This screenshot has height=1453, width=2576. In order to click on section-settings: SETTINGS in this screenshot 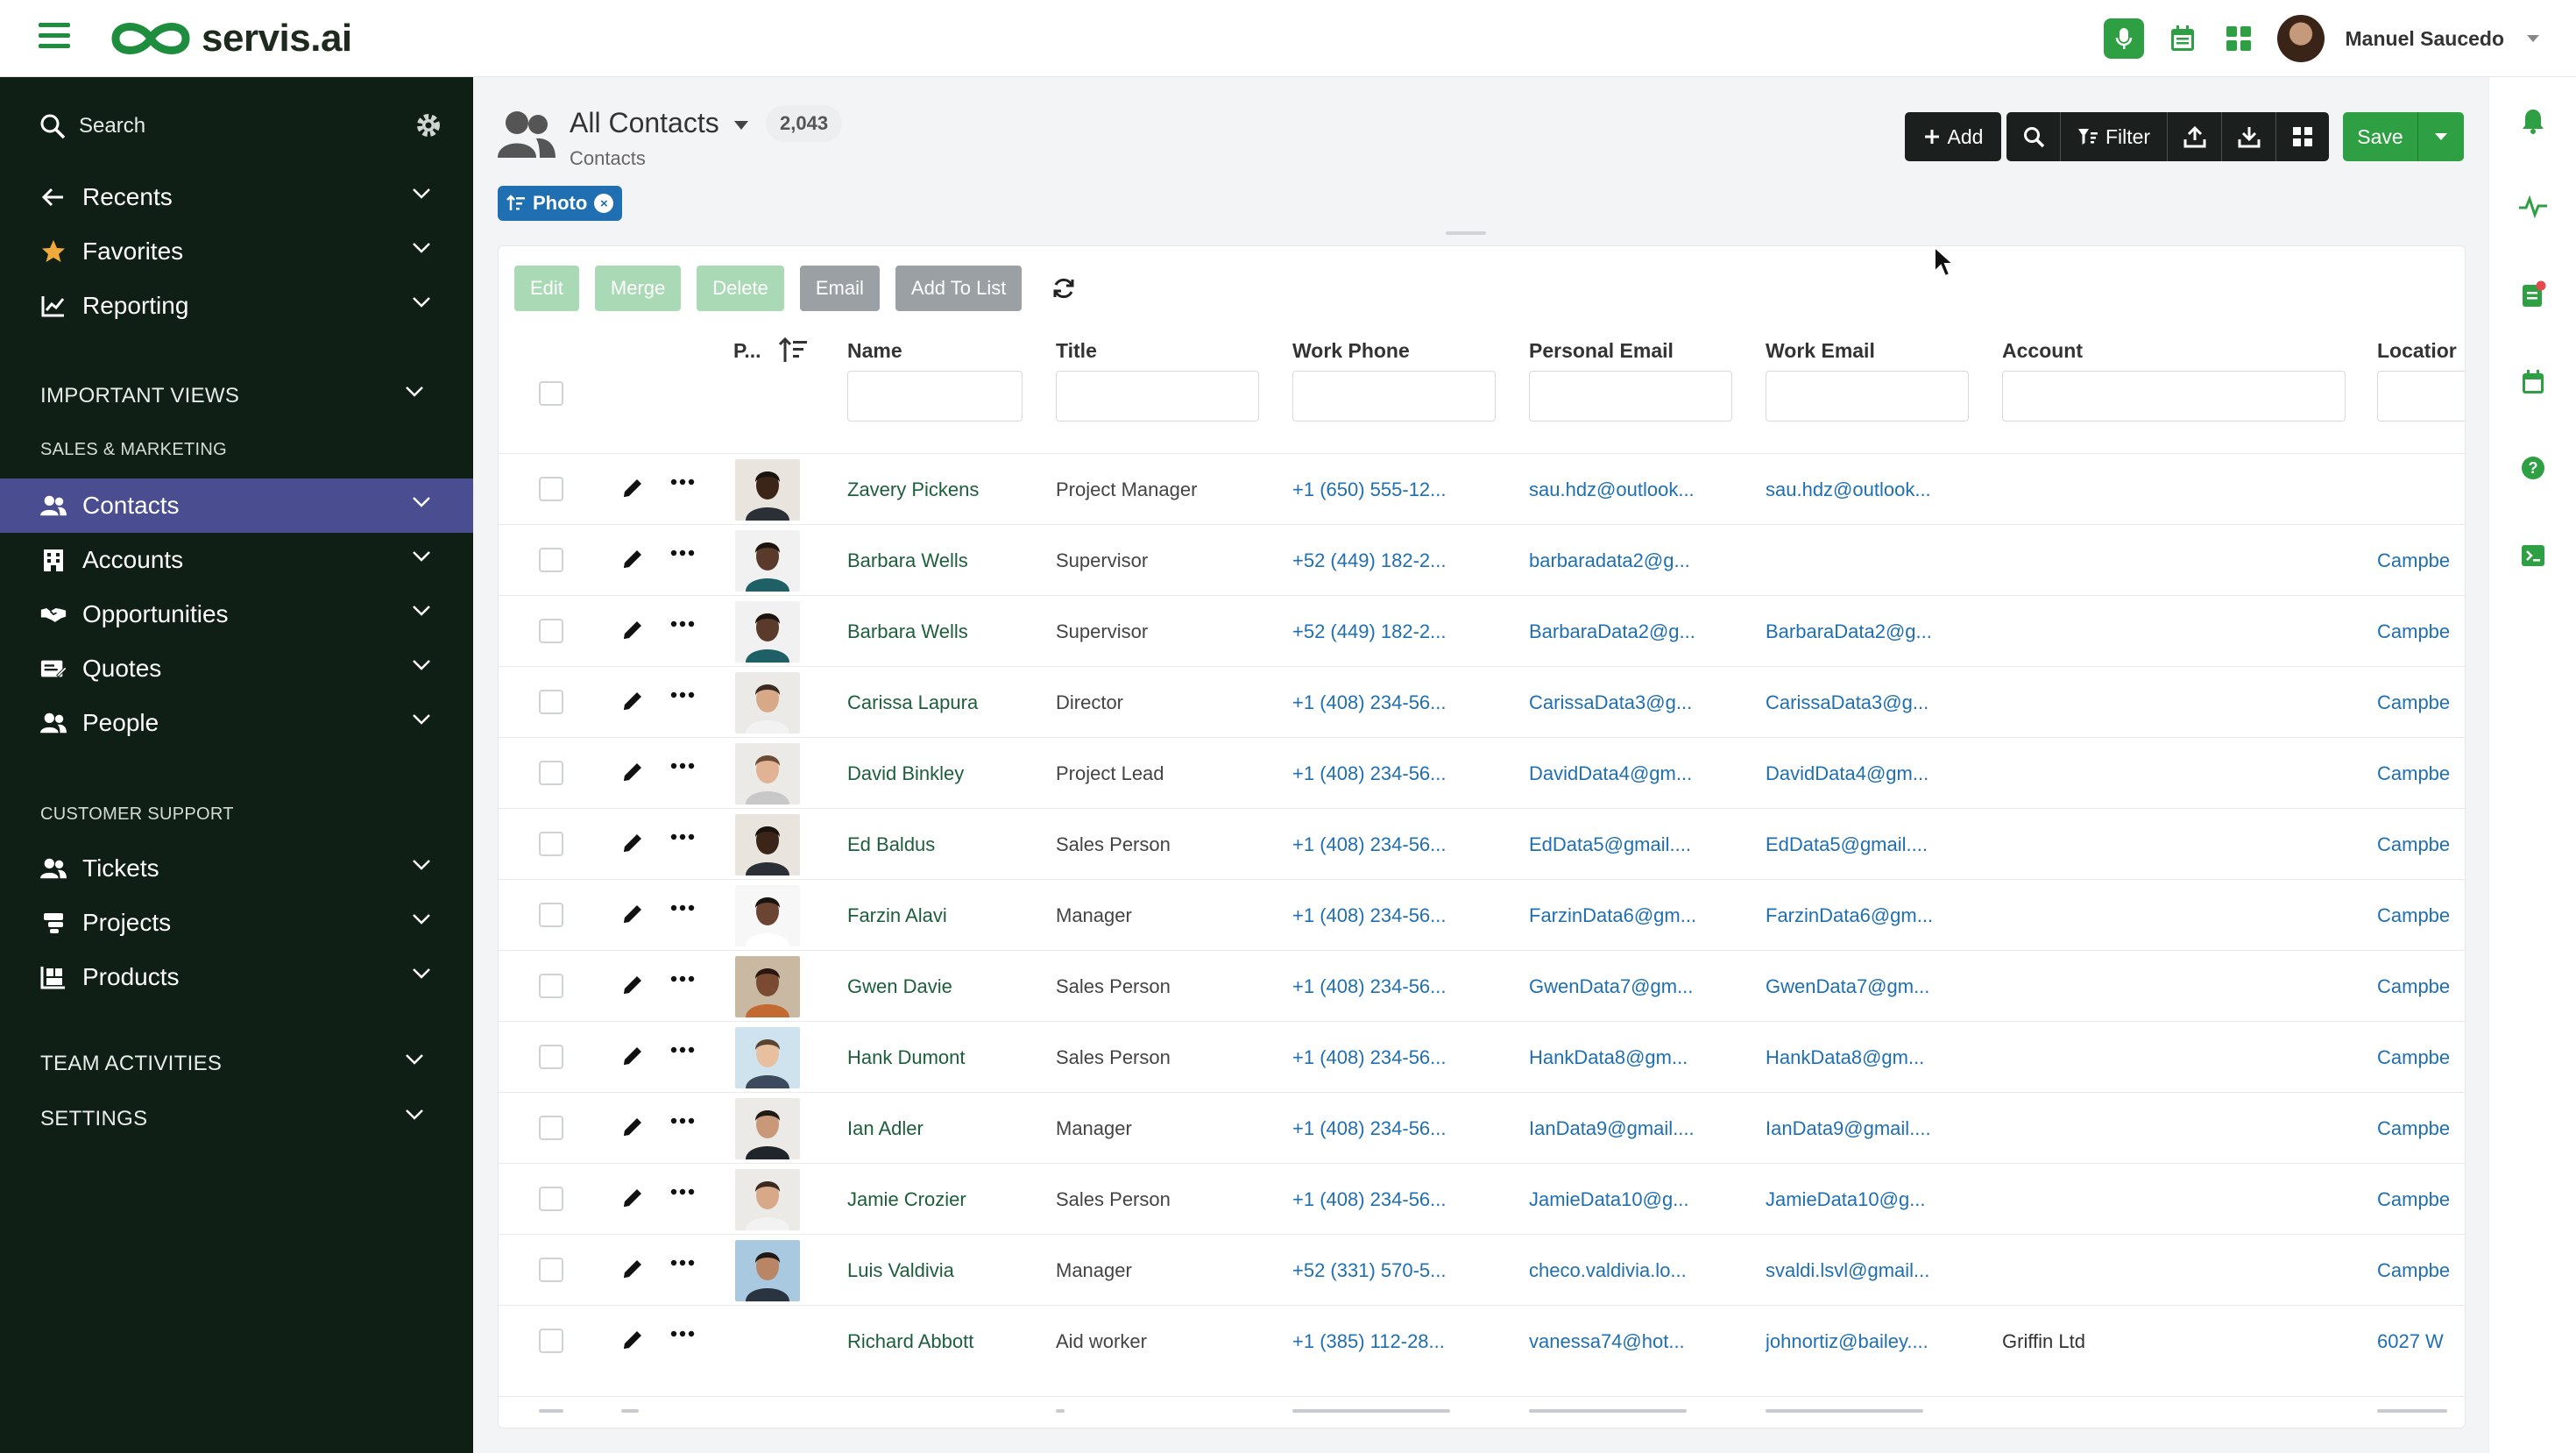, I will do `click(231, 1119)`.